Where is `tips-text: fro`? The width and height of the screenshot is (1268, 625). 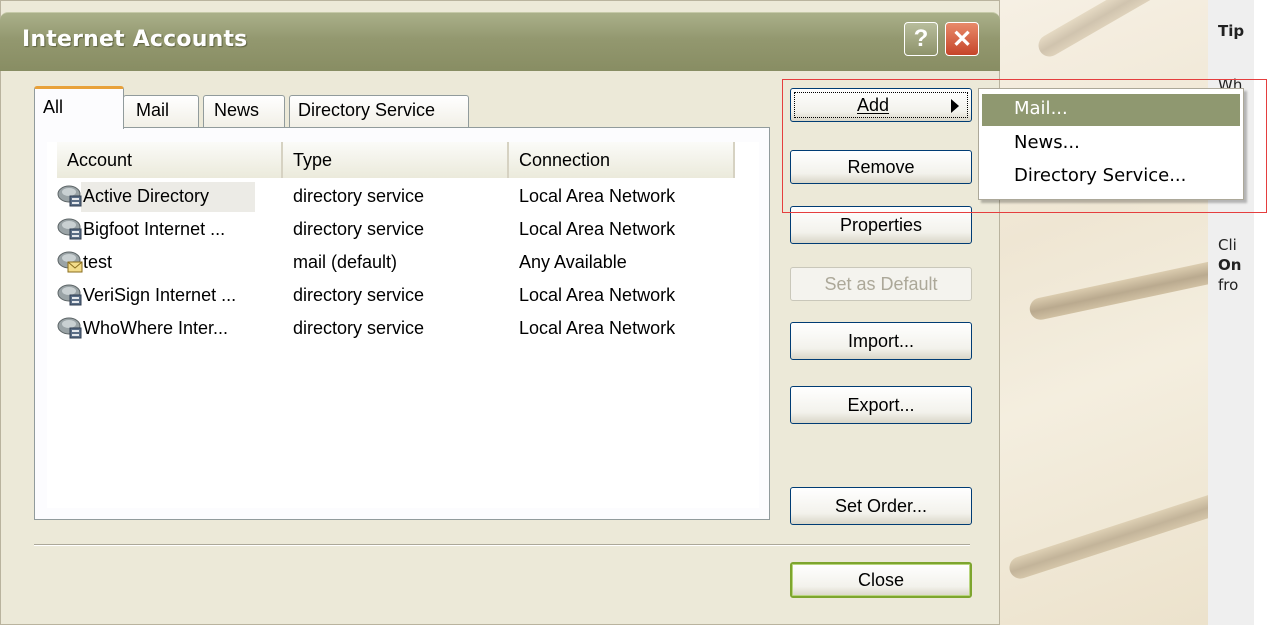 tips-text: fro is located at coordinates (1228, 285).